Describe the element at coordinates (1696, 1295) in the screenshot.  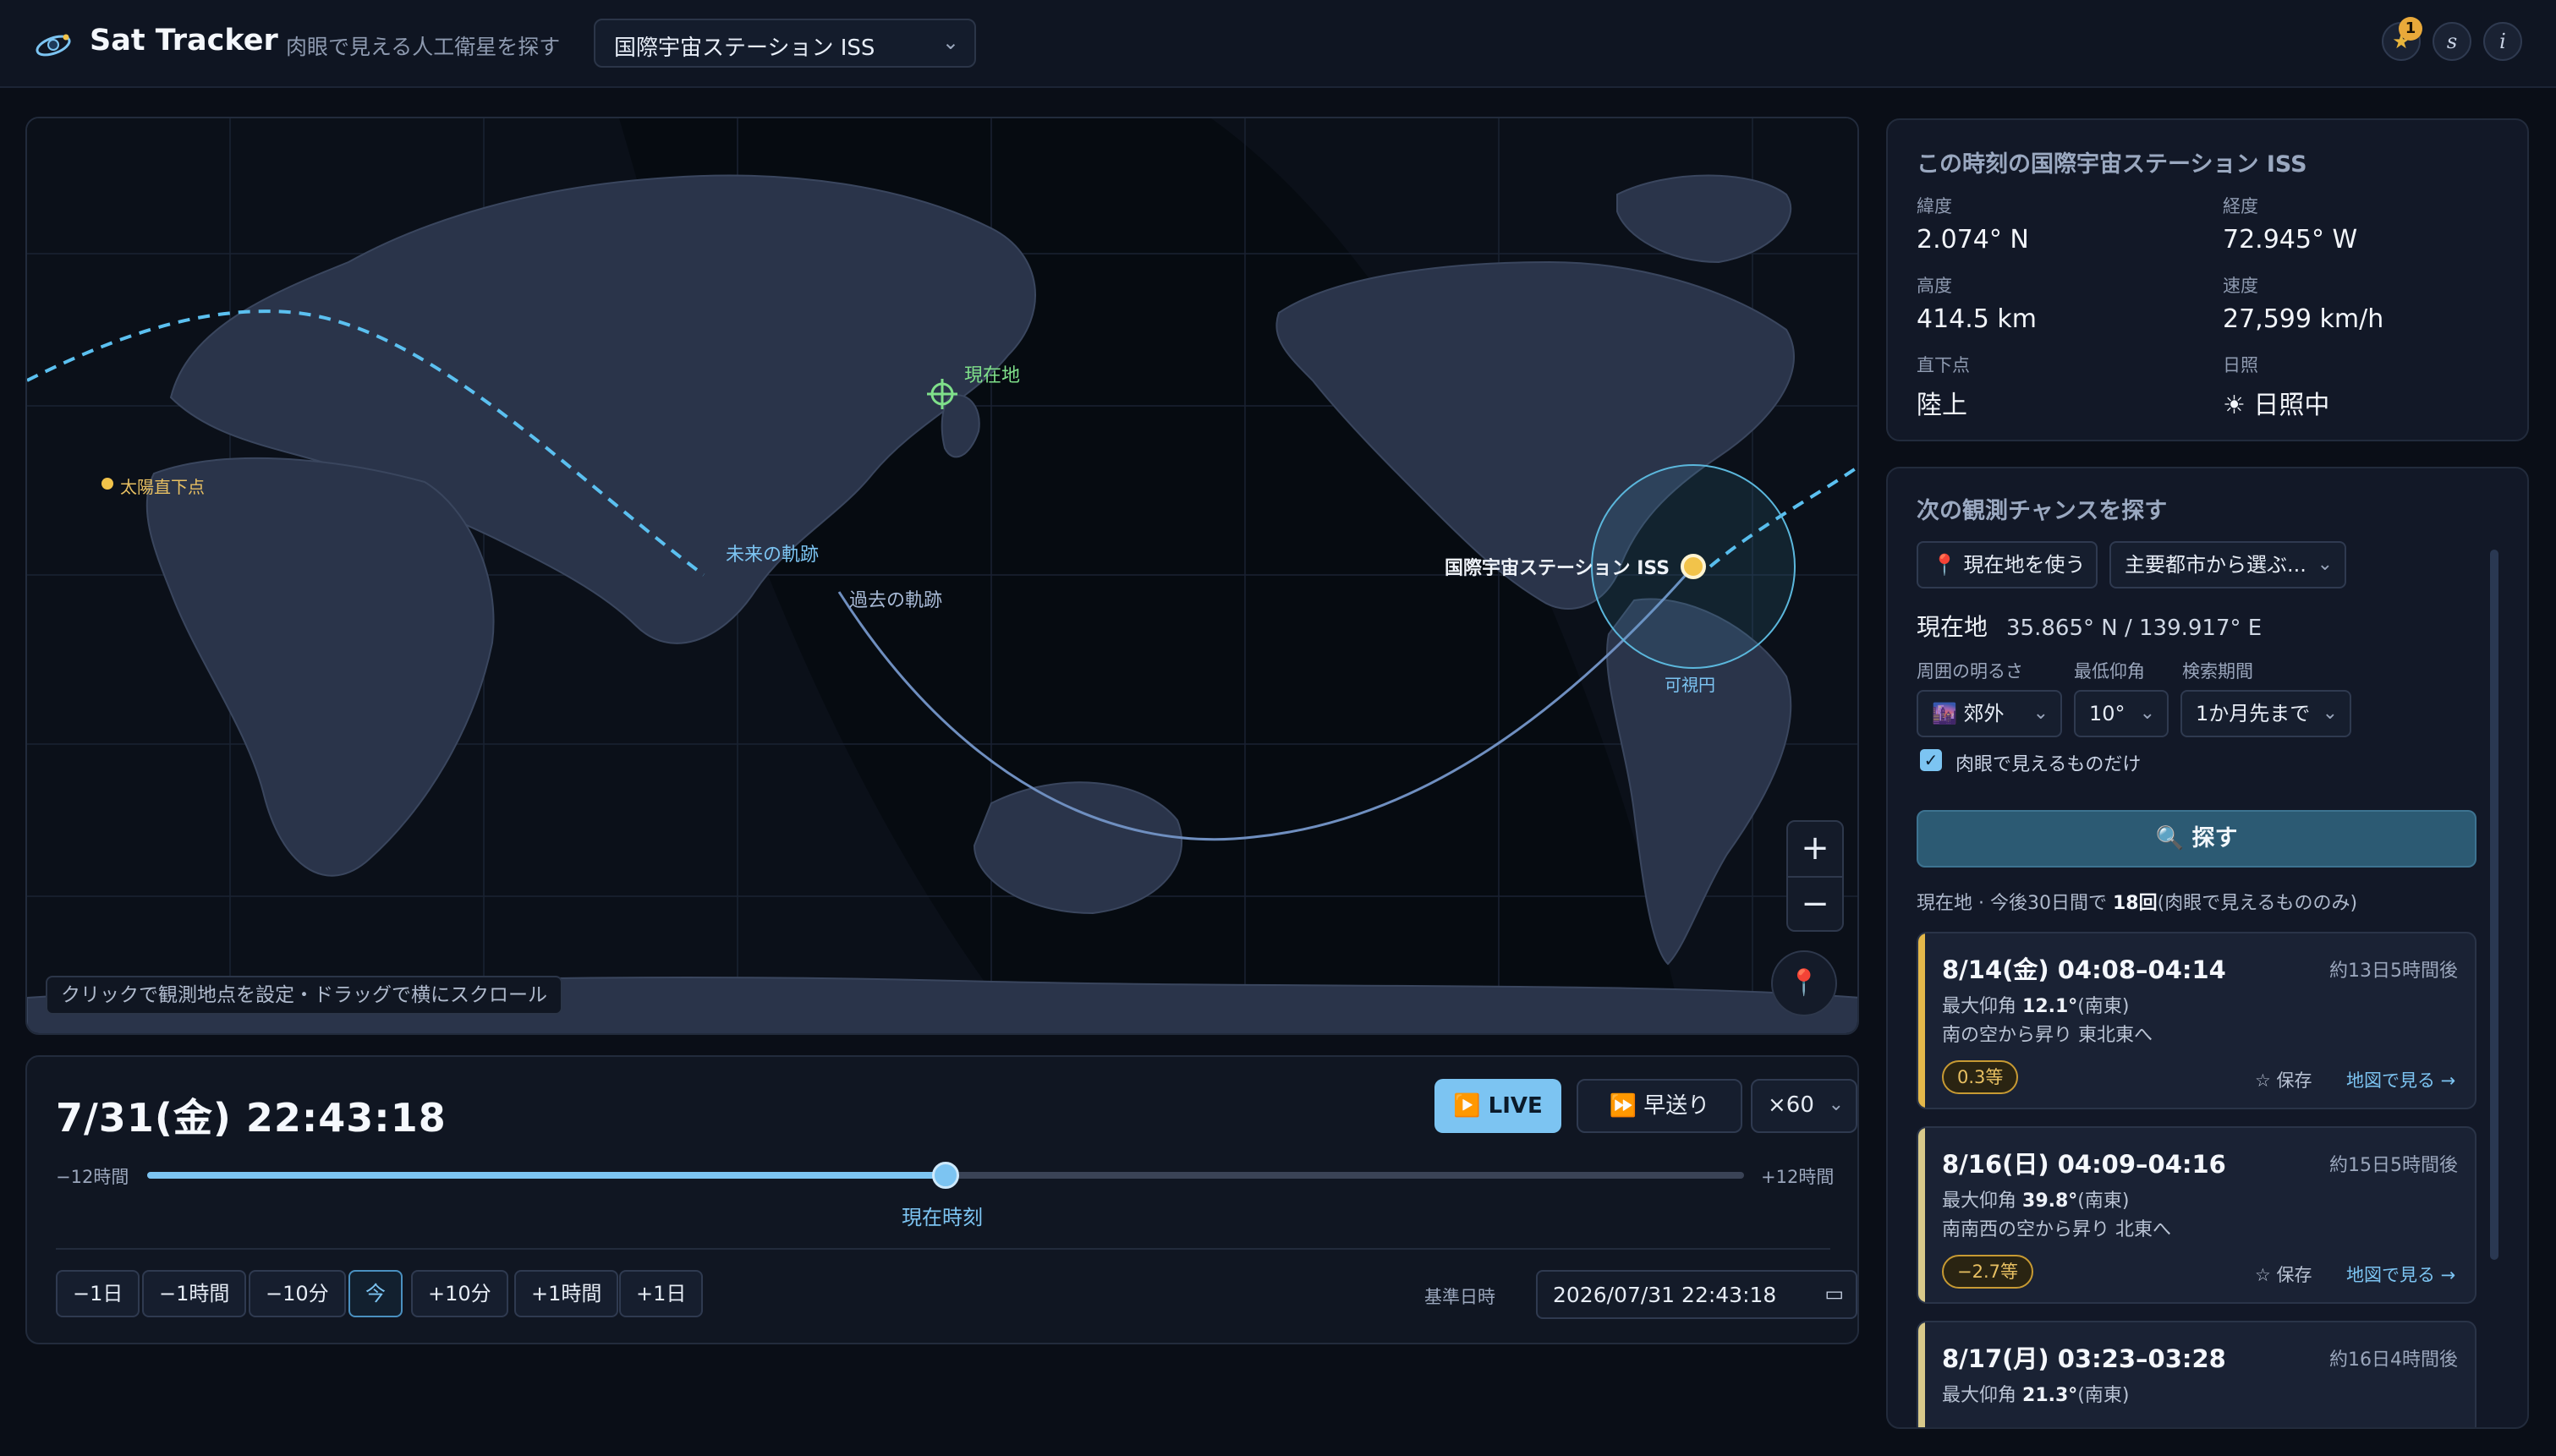
I see `base-datetime-input: 2026/07/31 22:43:18 ▭` at that location.